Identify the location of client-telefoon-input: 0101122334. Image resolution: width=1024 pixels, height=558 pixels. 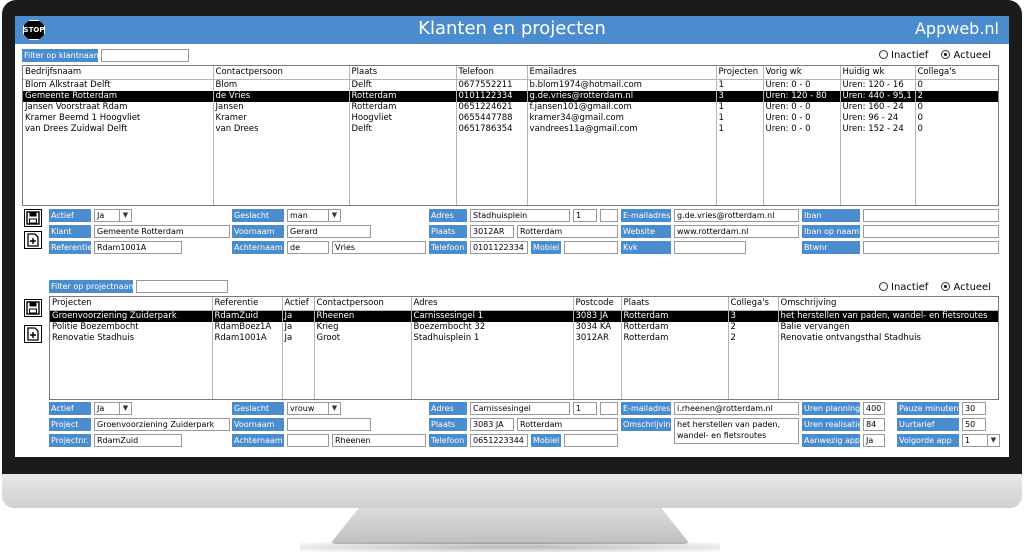
(499, 247).